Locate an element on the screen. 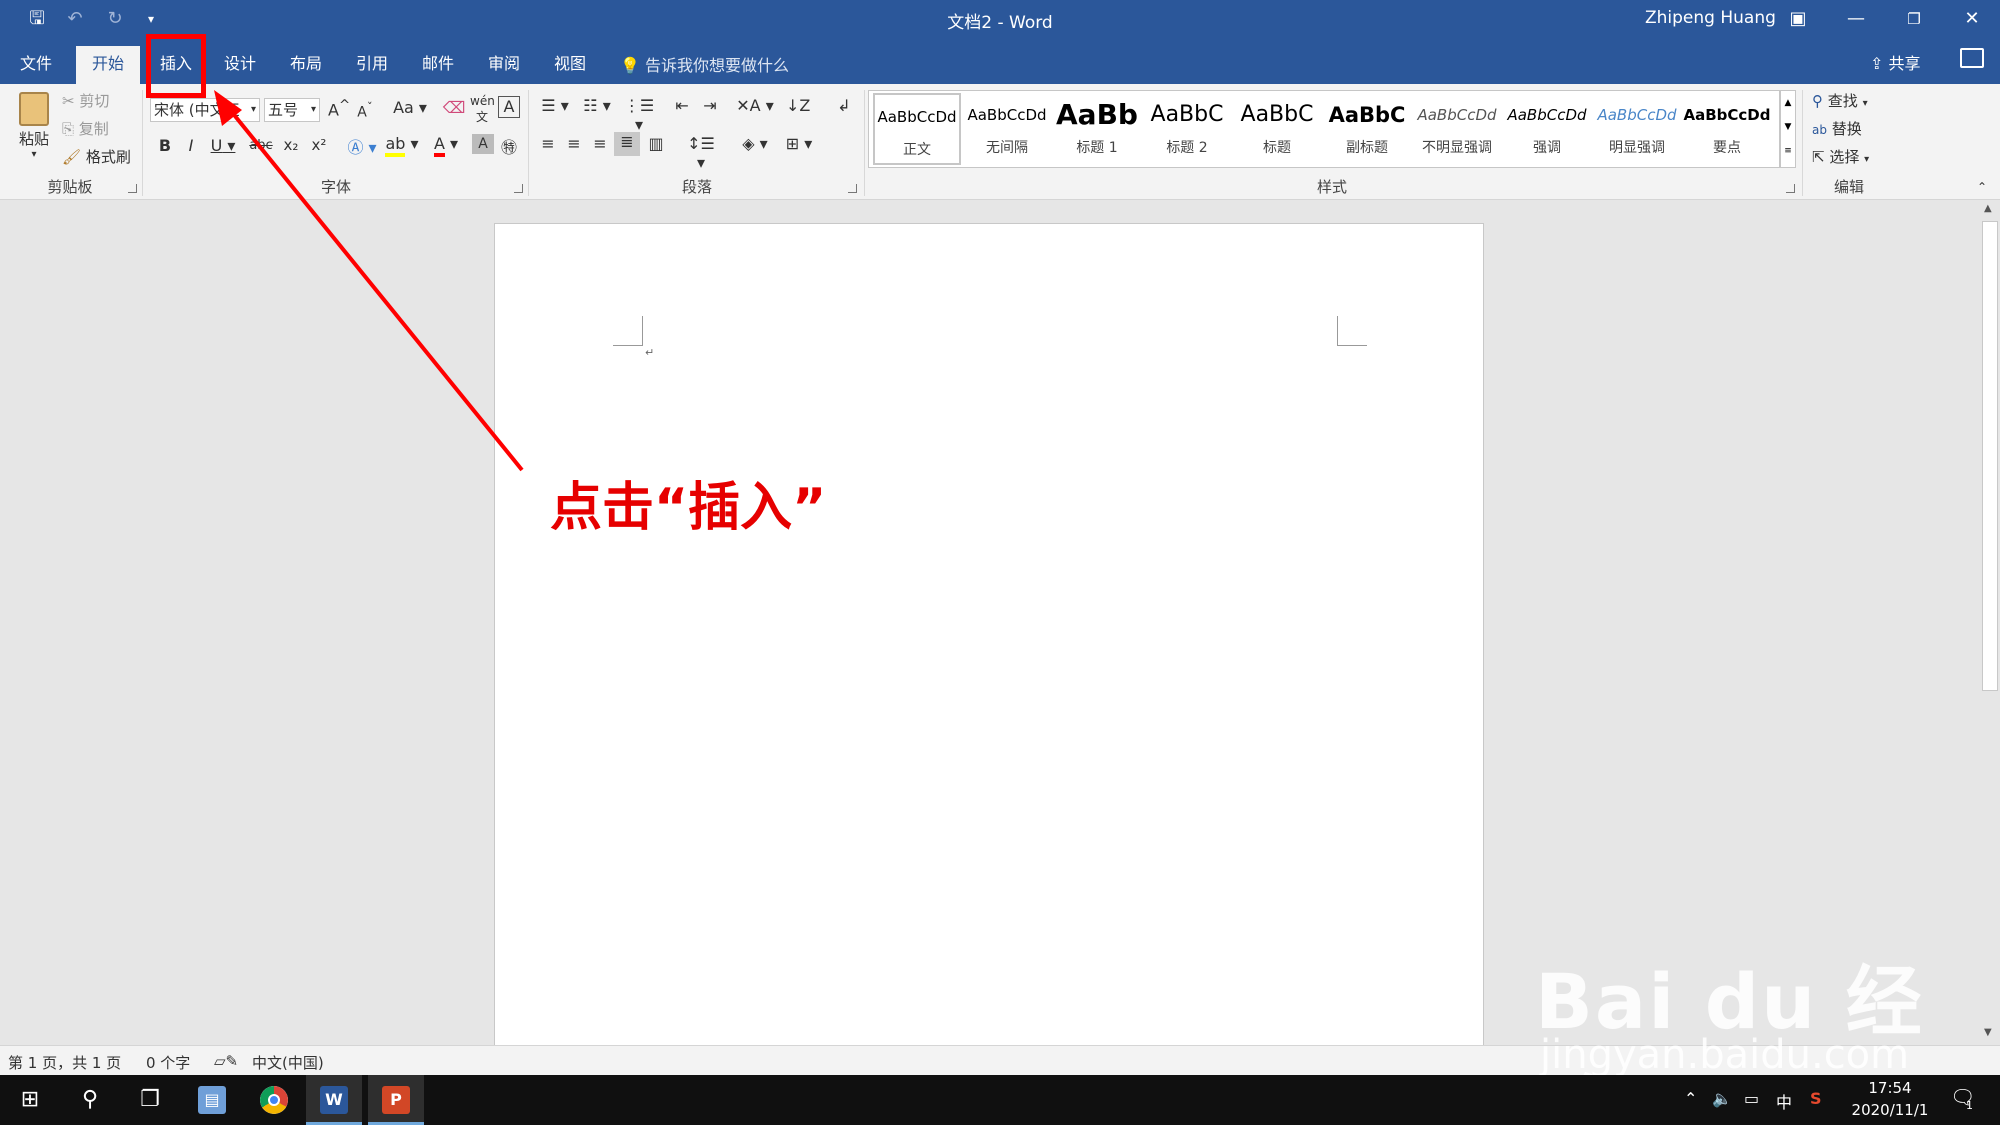  superscript-button: x² is located at coordinates (319, 145).